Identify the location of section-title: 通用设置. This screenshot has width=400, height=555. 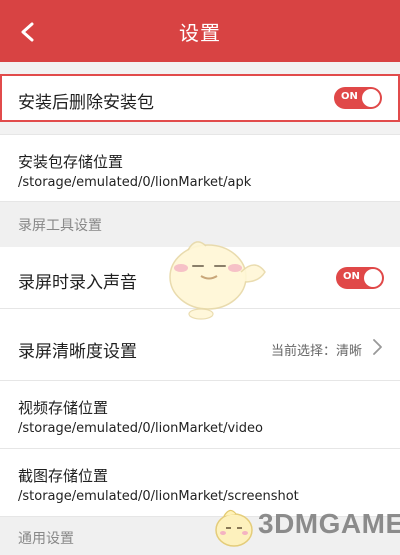
(46, 539).